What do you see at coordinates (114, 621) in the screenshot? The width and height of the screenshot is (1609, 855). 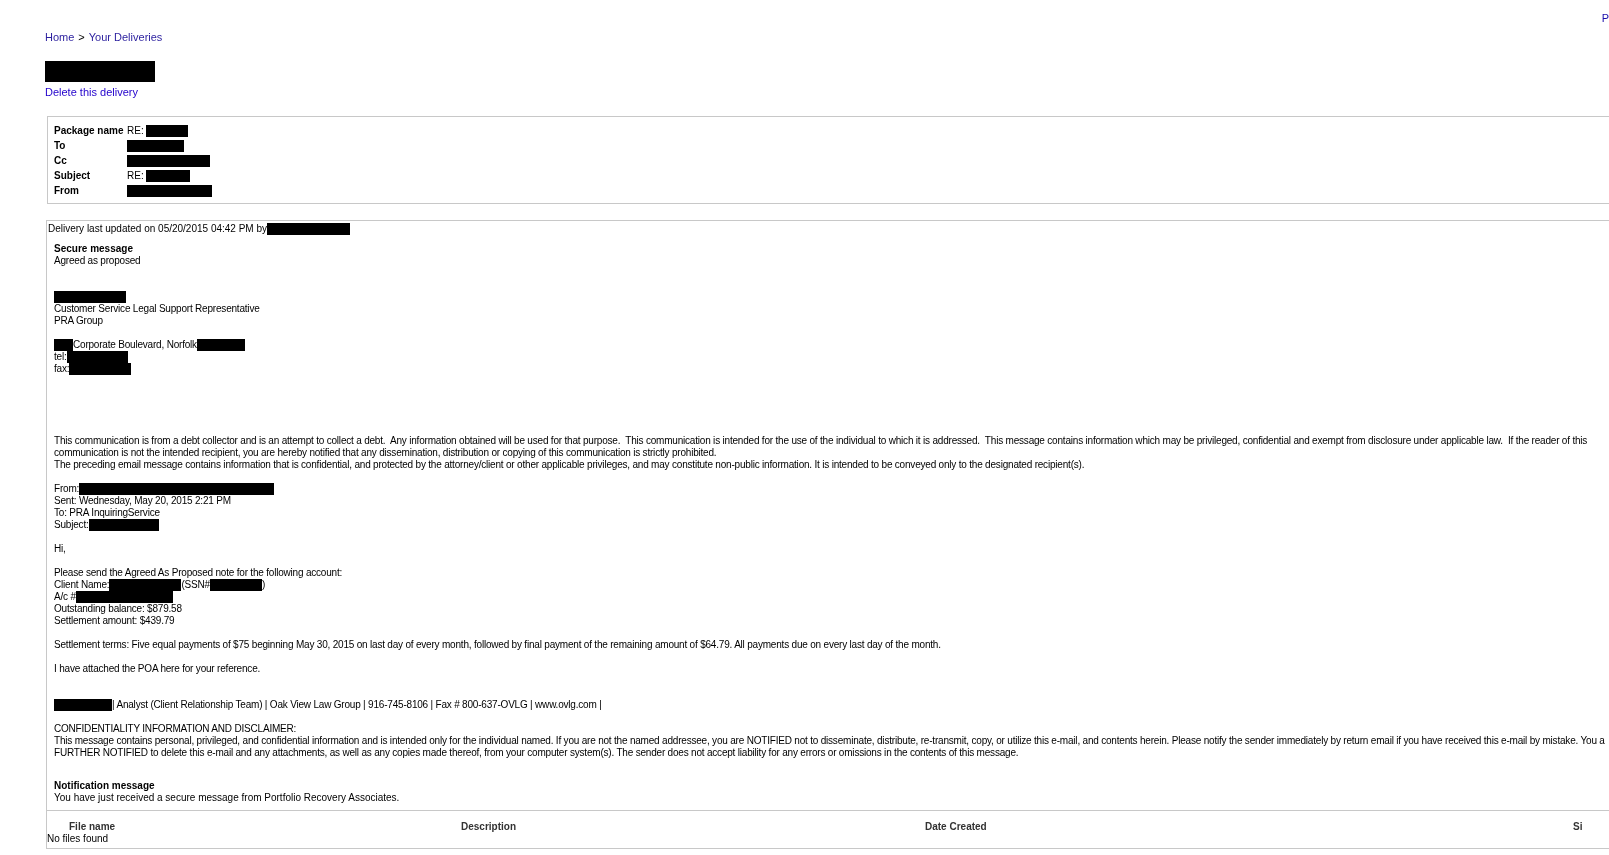 I see `message-text: Settlement amount: $439.79` at bounding box center [114, 621].